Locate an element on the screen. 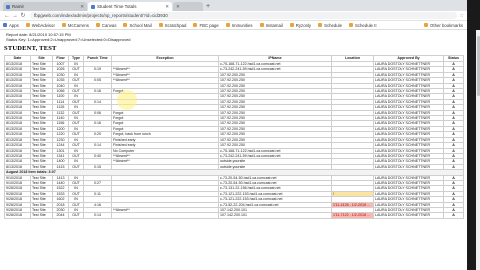  table-cell: 9/28/2018 is located at coordinates (17, 215).